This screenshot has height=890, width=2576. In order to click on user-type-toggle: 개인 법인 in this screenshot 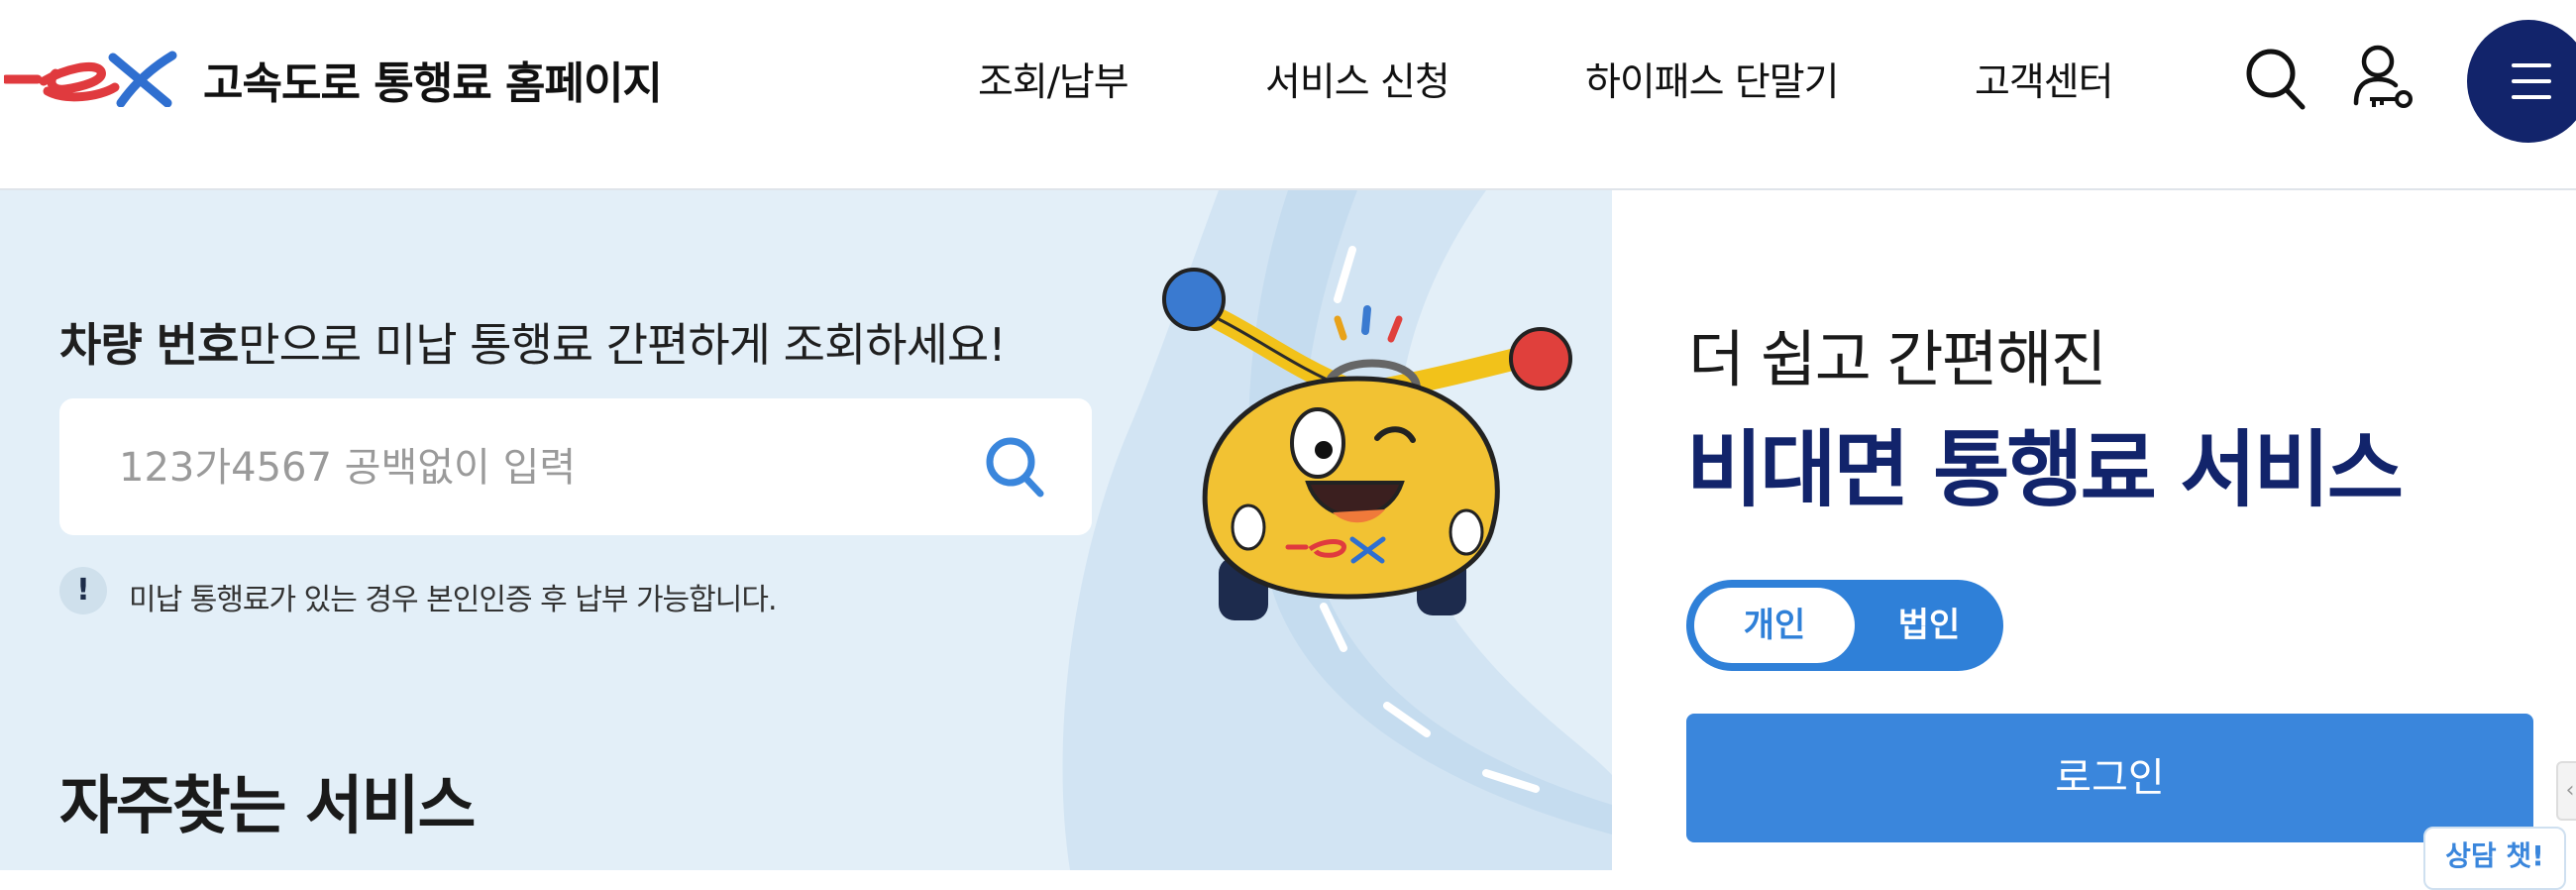, I will do `click(1844, 625)`.